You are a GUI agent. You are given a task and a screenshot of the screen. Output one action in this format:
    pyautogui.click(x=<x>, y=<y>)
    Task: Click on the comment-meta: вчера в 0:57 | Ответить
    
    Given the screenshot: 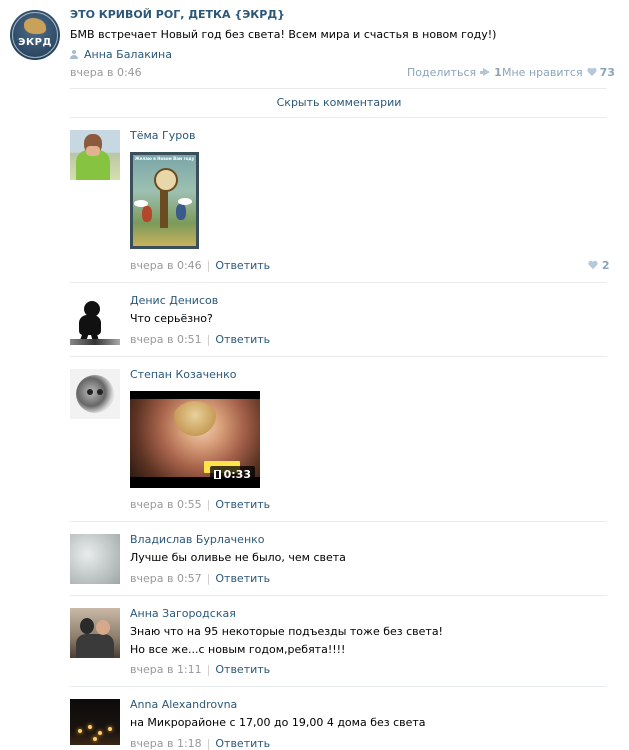 What is the action you would take?
    pyautogui.click(x=200, y=578)
    